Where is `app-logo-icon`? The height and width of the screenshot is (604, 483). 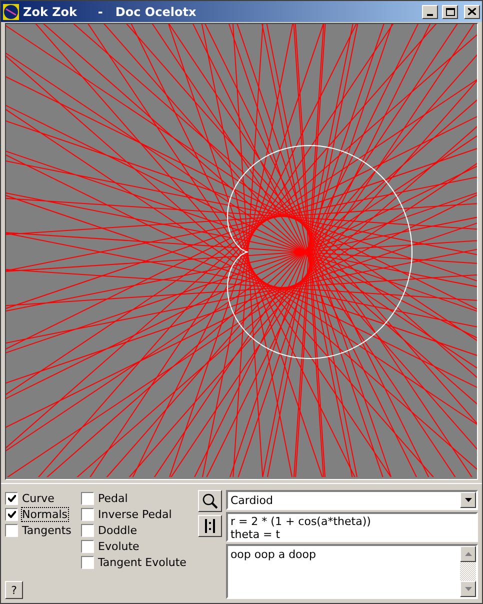
app-logo-icon is located at coordinates (11, 12).